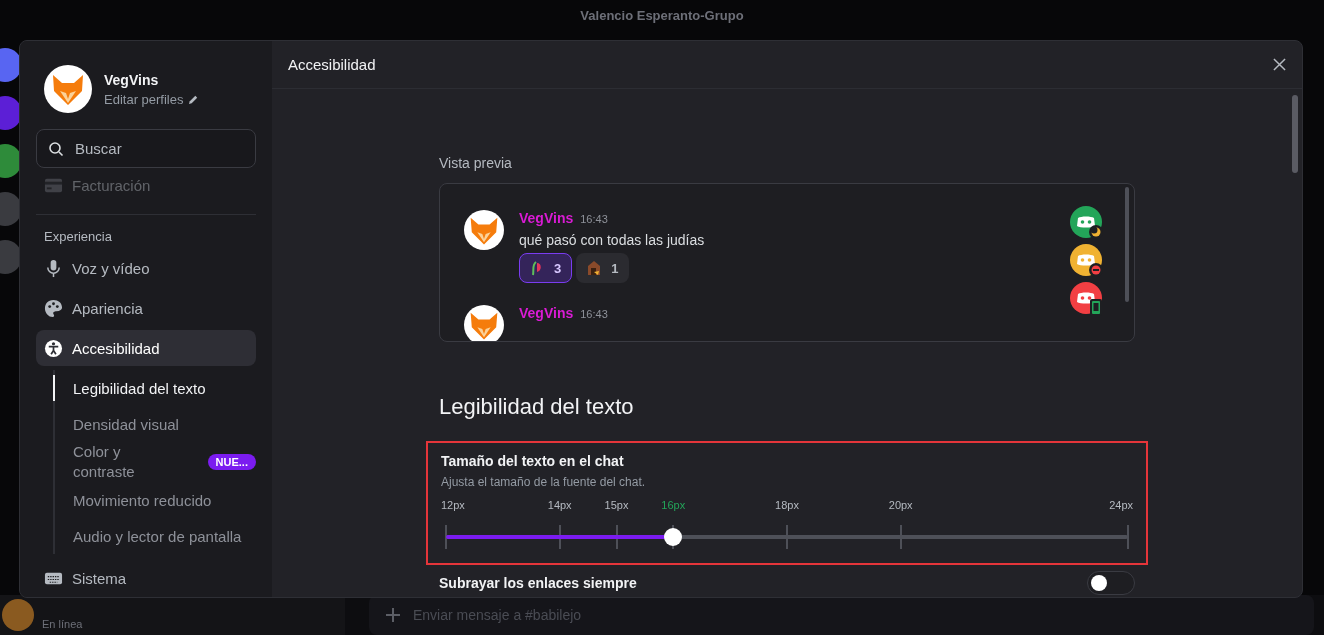  Describe the element at coordinates (603, 268) in the screenshot. I see `reaction-button: 1` at that location.